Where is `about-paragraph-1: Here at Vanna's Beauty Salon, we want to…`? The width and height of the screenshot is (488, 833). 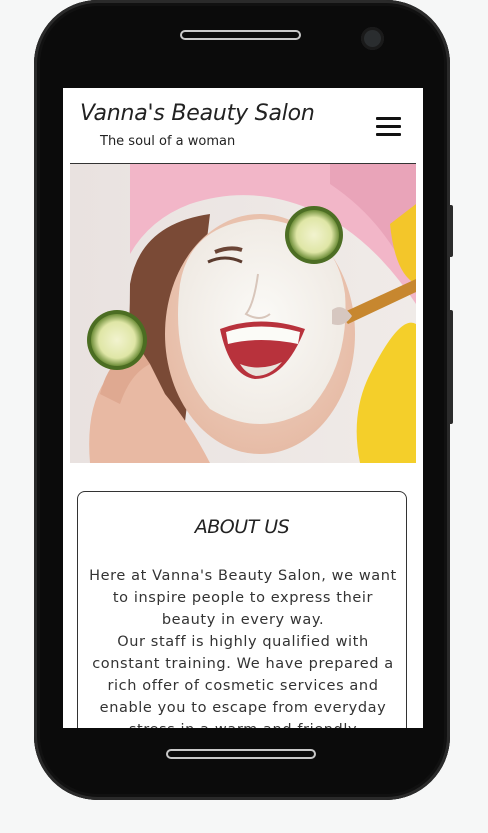
about-paragraph-1: Here at Vanna's Beauty Salon, we want to… is located at coordinates (243, 598).